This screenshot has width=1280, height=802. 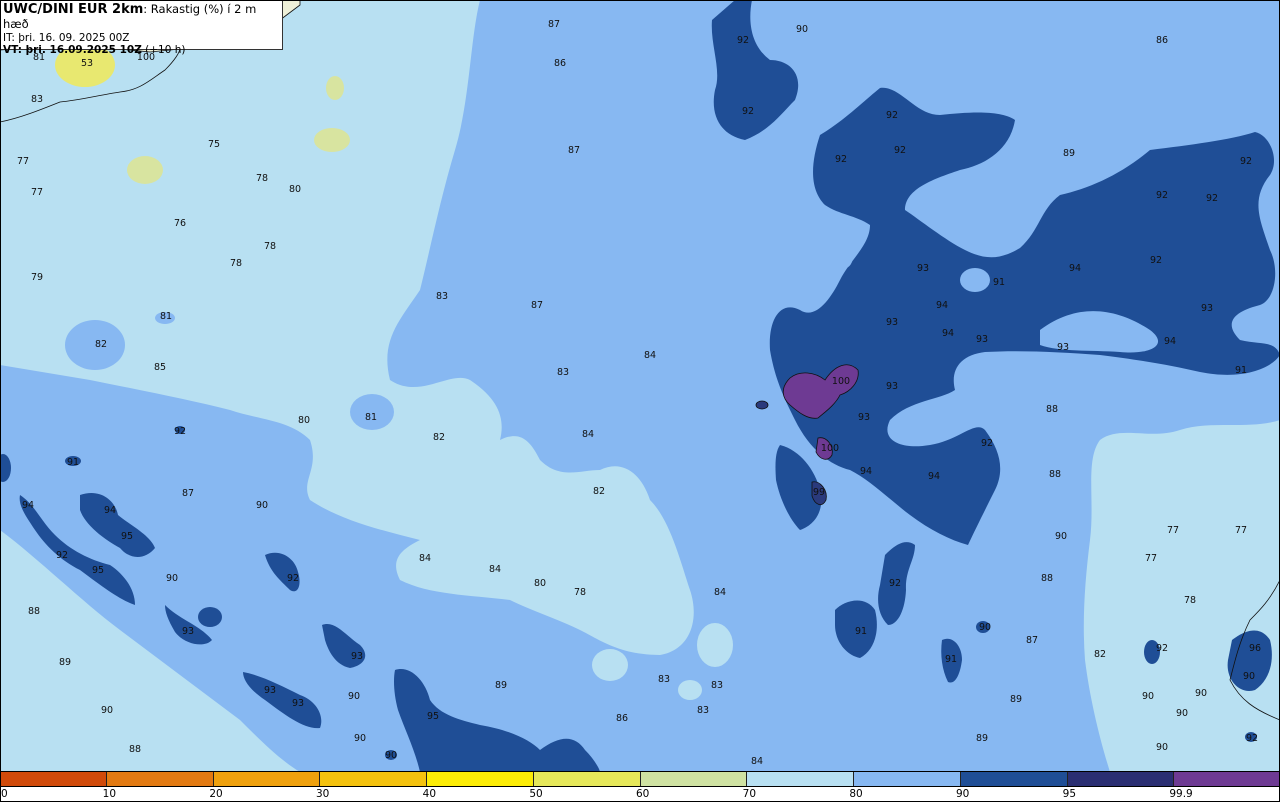 What do you see at coordinates (856, 794) in the screenshot?
I see `legend-tick-label: 80` at bounding box center [856, 794].